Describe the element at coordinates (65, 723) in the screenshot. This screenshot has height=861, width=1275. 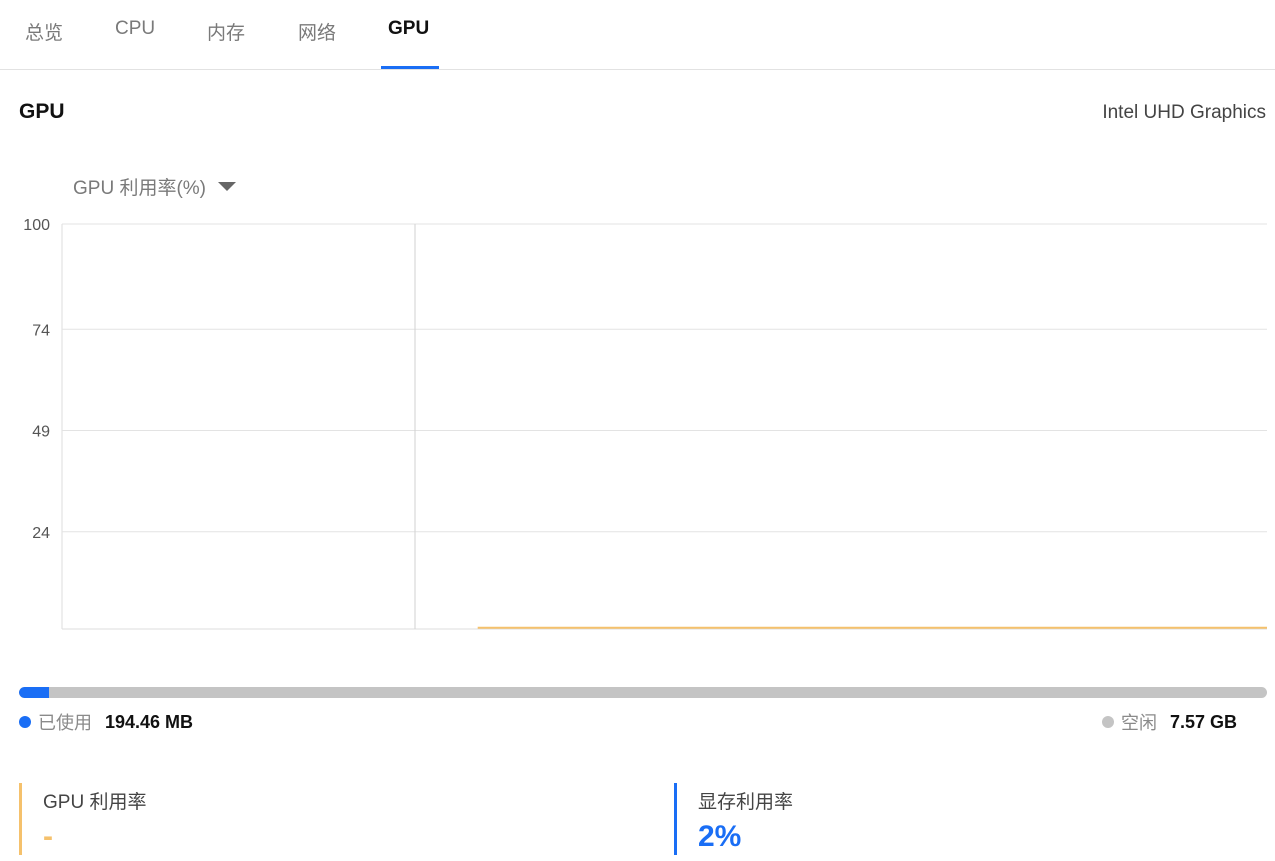
I see `used-label: 已使用` at that location.